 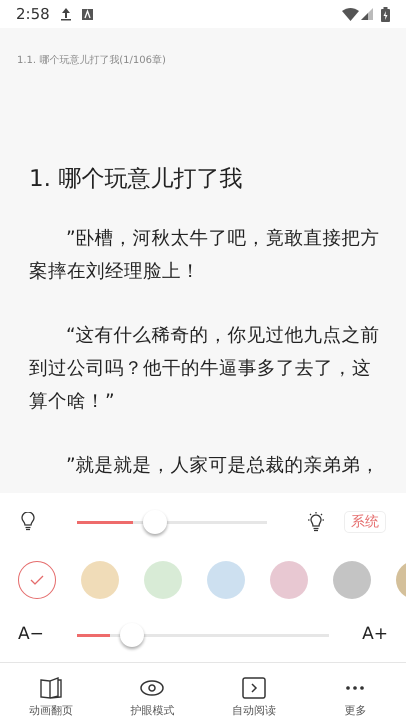 I want to click on font-decrease-button: A−, so click(x=38, y=635).